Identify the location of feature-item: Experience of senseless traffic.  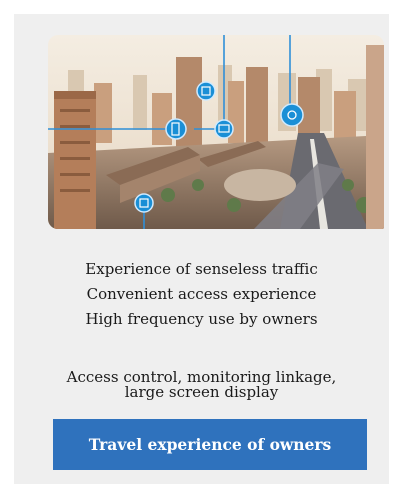
(201, 269).